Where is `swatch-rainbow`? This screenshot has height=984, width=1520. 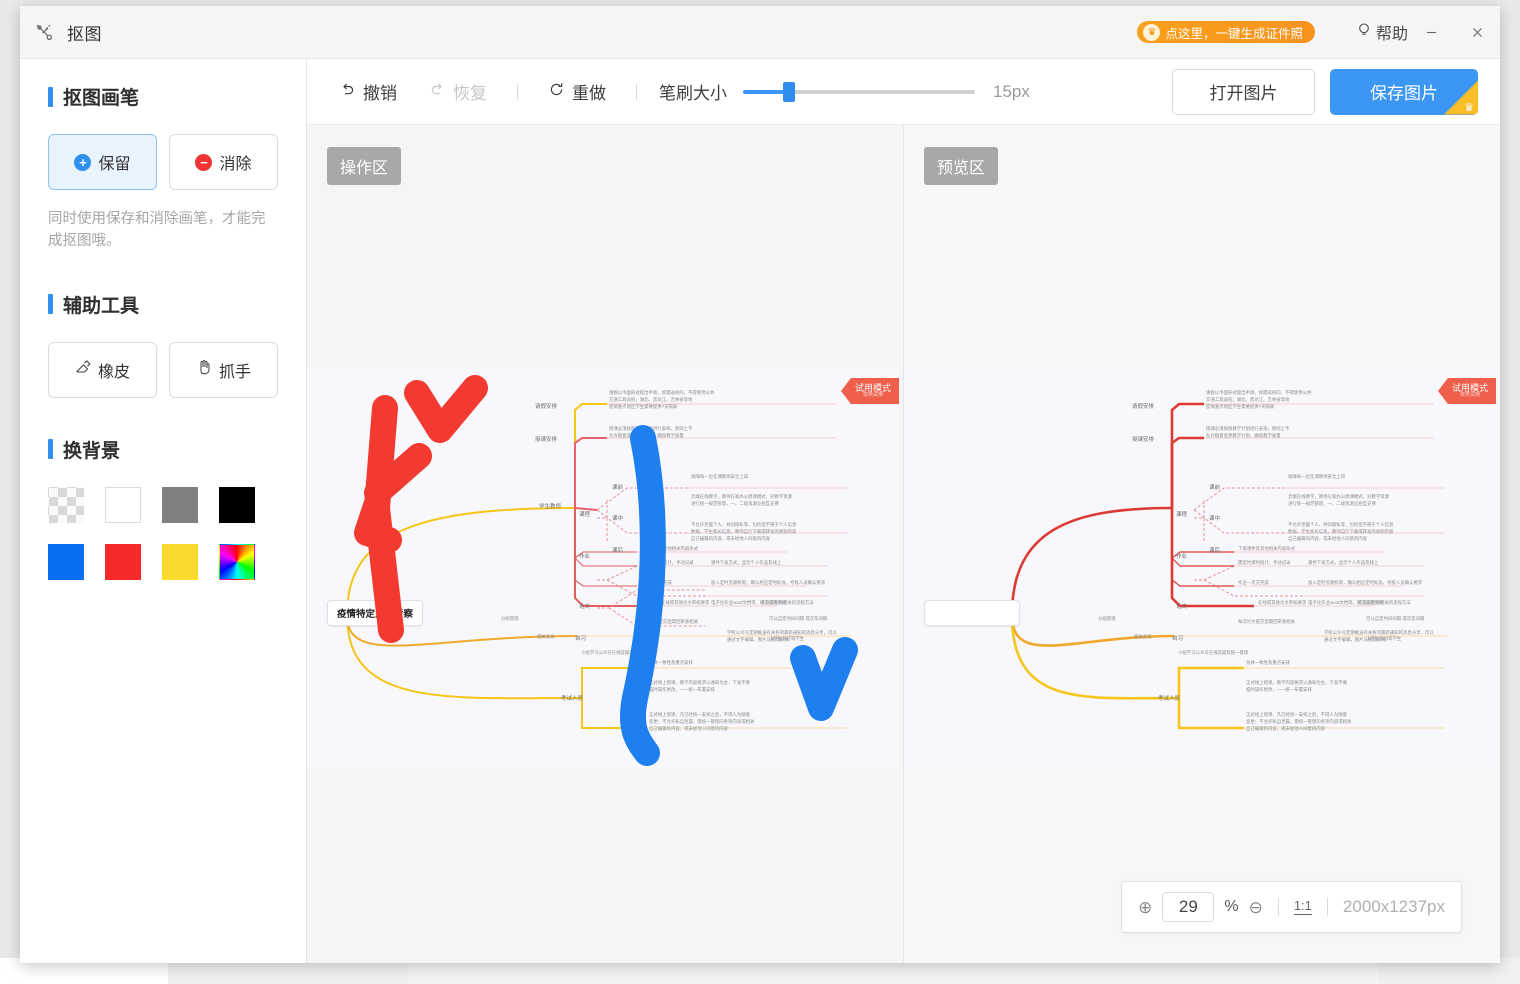 swatch-rainbow is located at coordinates (237, 561).